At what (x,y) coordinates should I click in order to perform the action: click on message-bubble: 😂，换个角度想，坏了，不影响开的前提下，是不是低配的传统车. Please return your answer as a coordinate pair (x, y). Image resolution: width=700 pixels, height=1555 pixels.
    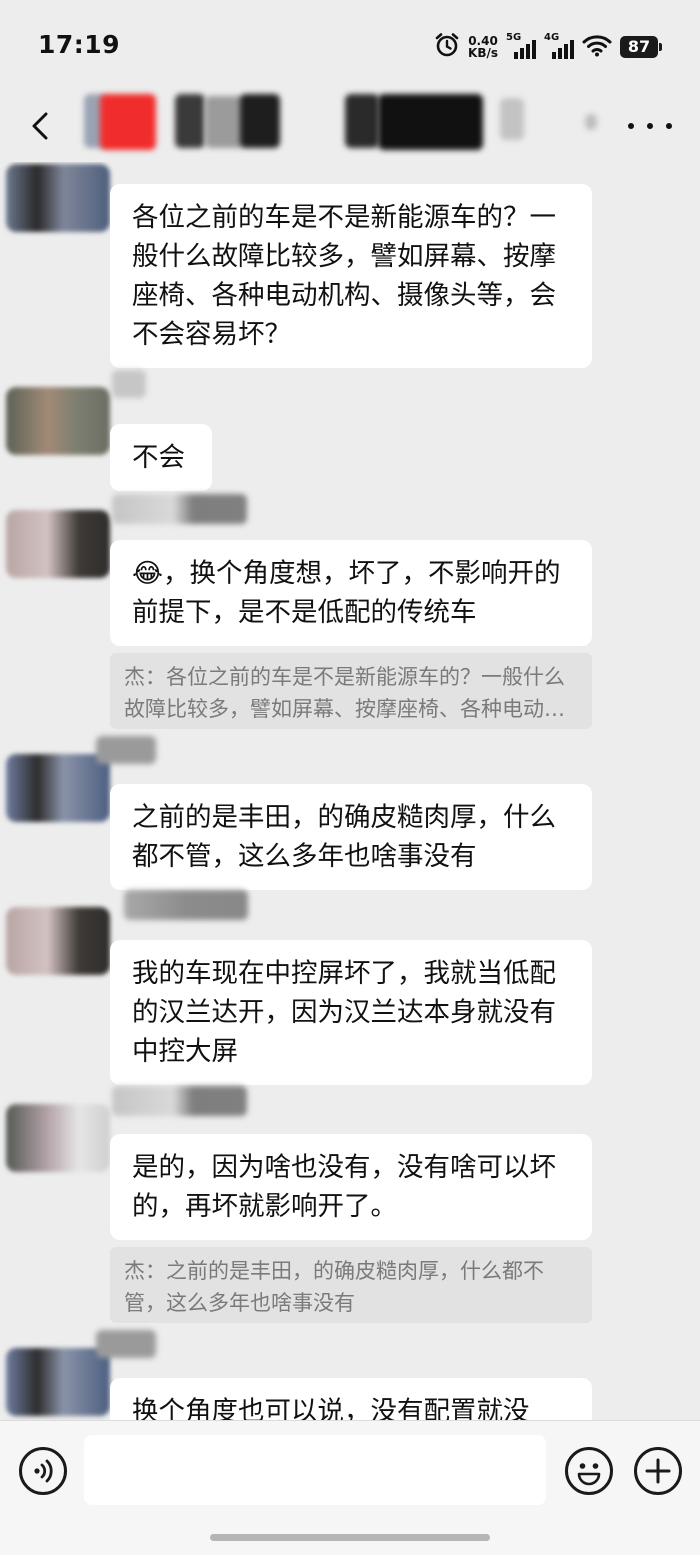
    Looking at the image, I should click on (351, 593).